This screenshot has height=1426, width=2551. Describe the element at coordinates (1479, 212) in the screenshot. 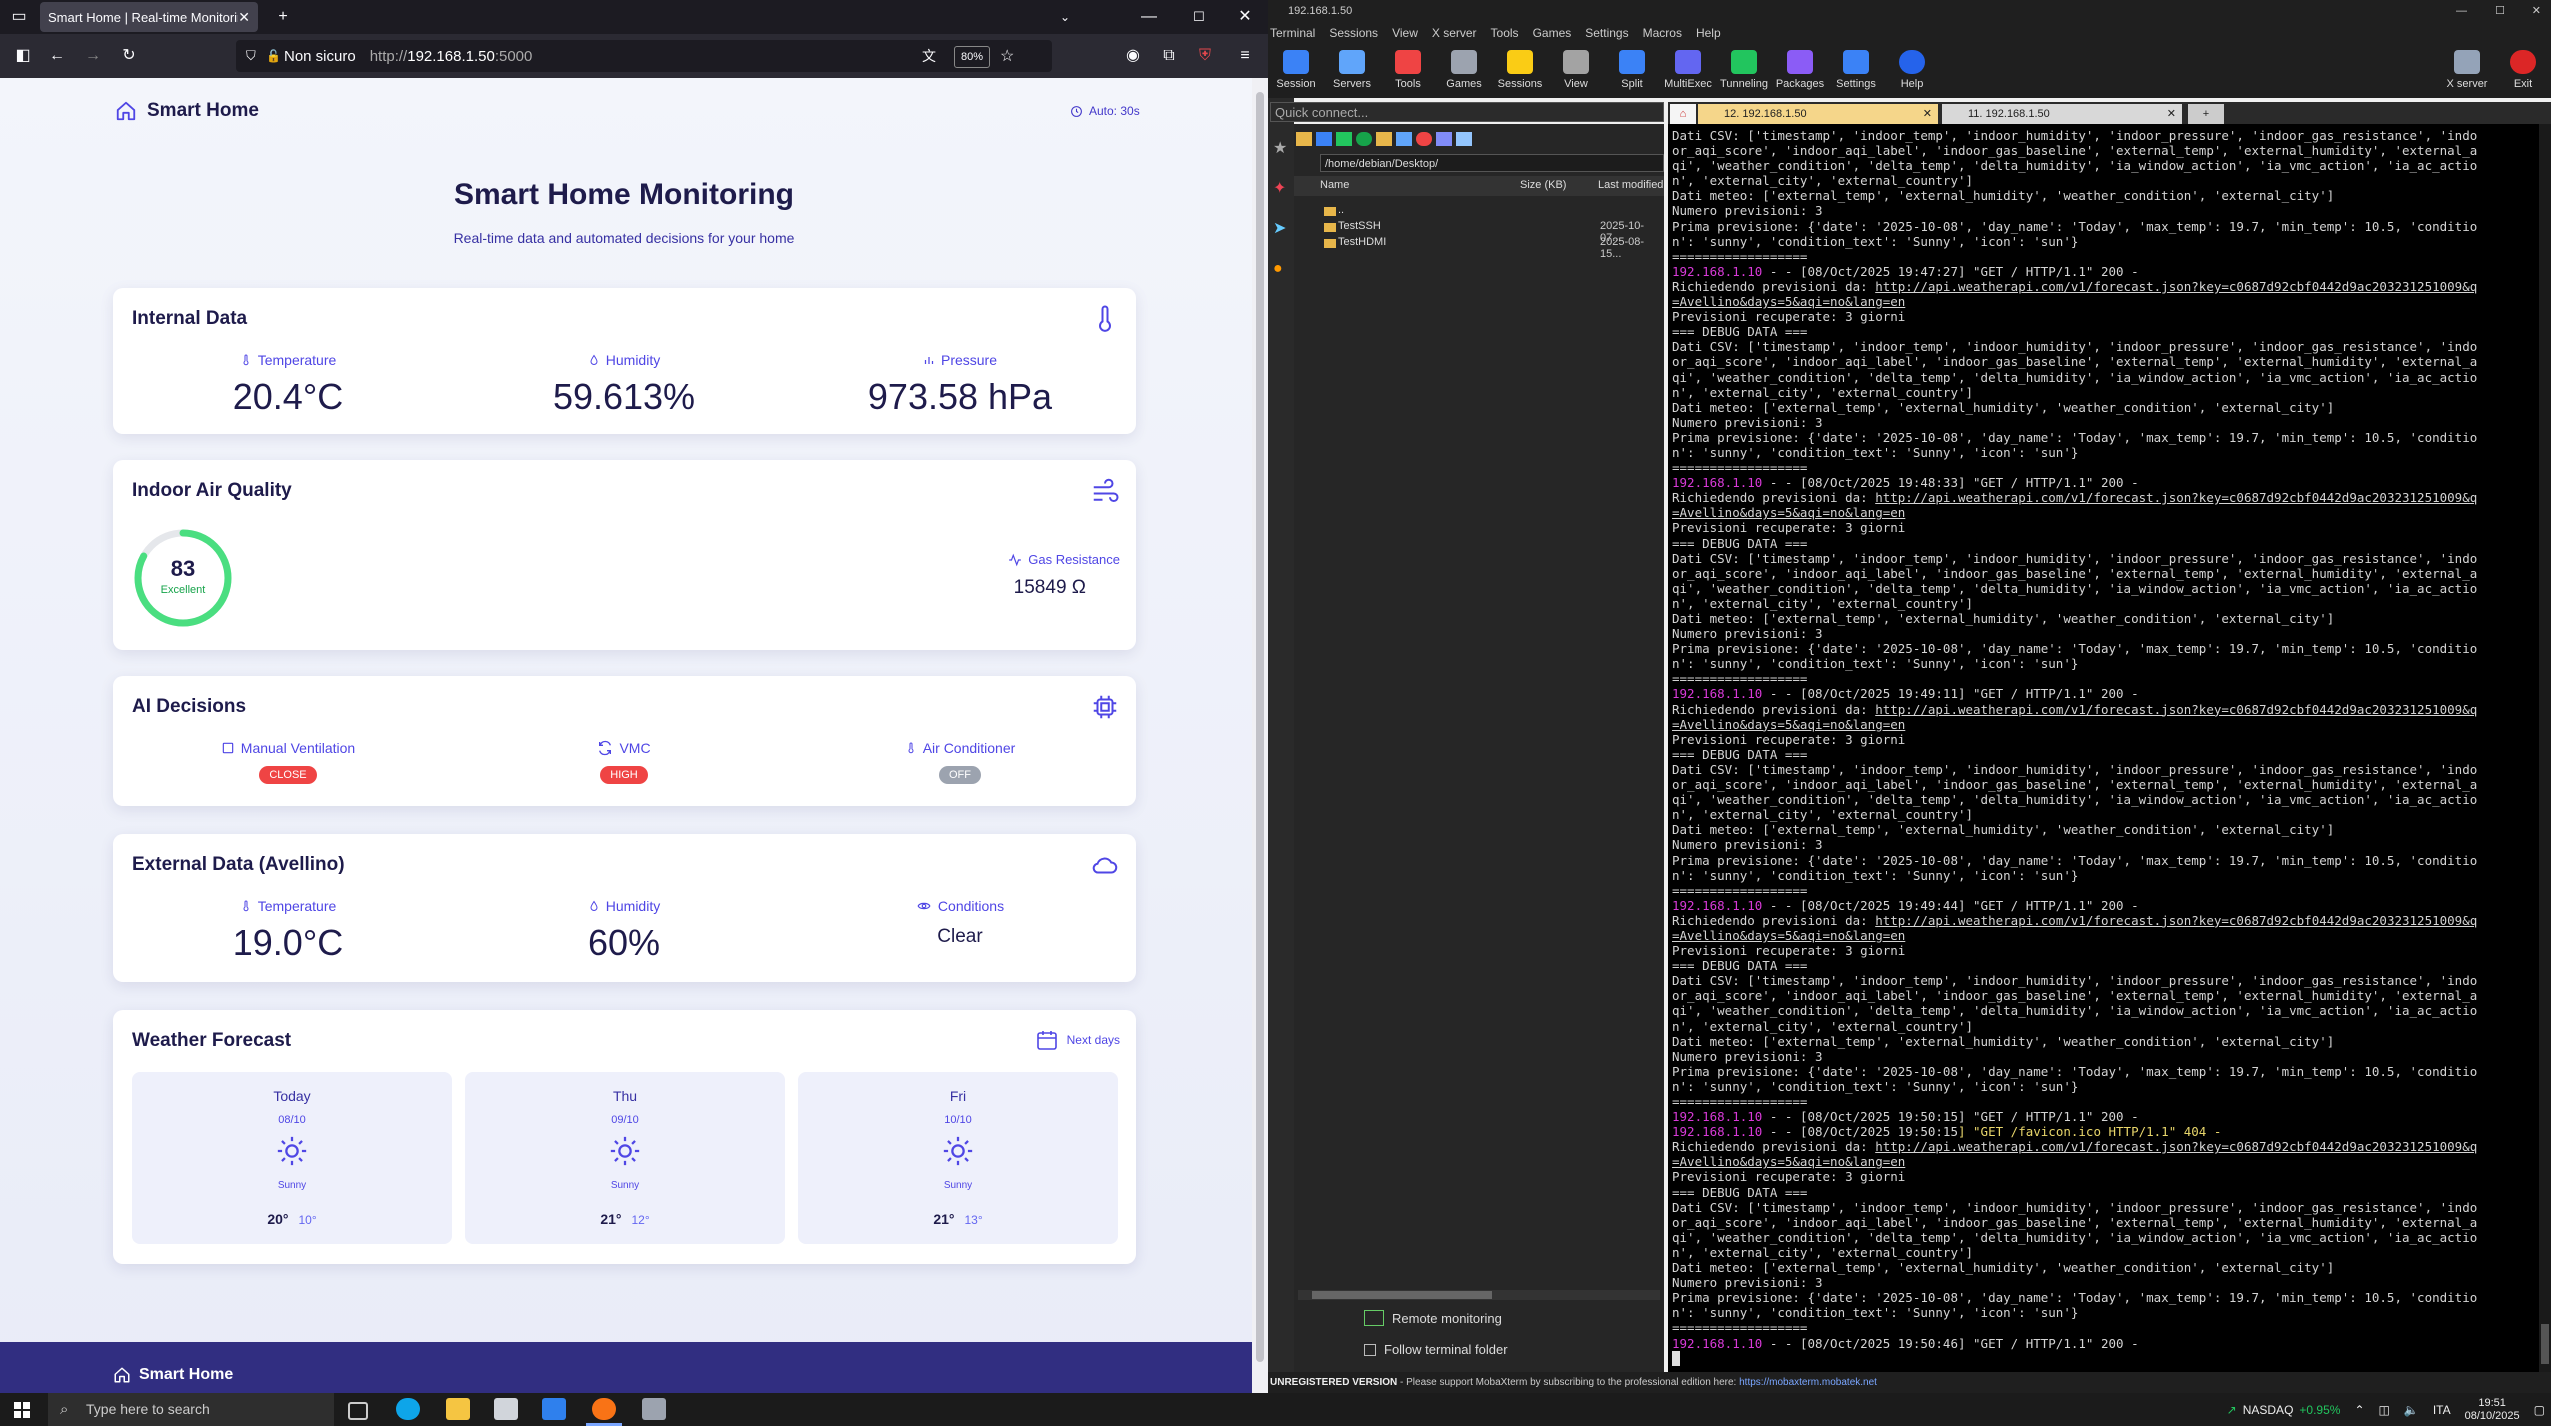

I see `file-row: ..` at that location.